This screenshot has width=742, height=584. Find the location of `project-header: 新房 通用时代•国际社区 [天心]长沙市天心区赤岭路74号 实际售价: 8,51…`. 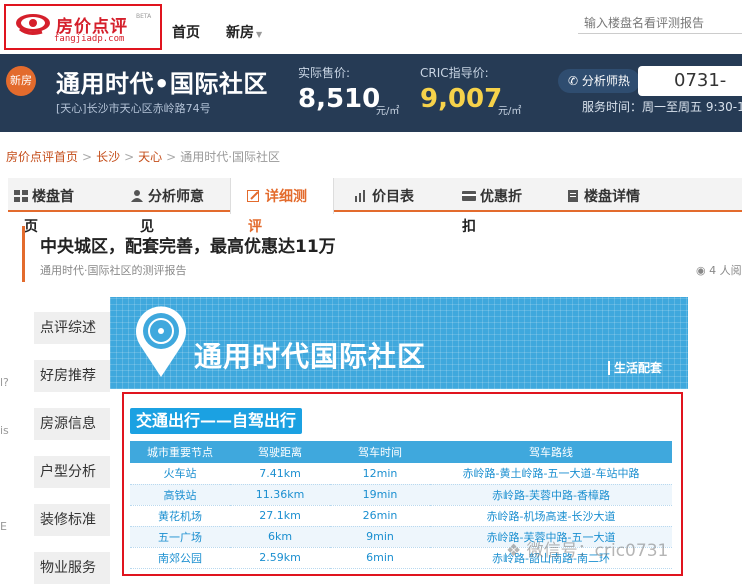

project-header: 新房 通用时代•国际社区 [天心]长沙市天心区赤岭路74号 实际售价: 8,51… is located at coordinates (371, 93).